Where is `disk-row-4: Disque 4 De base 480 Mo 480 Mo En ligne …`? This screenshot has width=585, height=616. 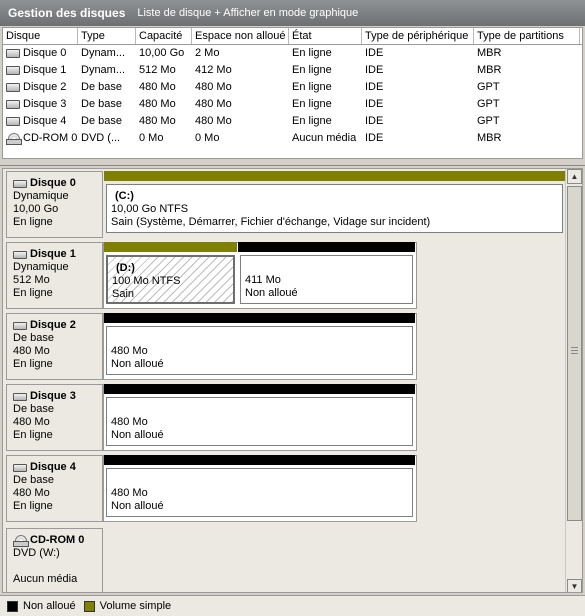 disk-row-4: Disque 4 De base 480 Mo 480 Mo En ligne … is located at coordinates (292, 121).